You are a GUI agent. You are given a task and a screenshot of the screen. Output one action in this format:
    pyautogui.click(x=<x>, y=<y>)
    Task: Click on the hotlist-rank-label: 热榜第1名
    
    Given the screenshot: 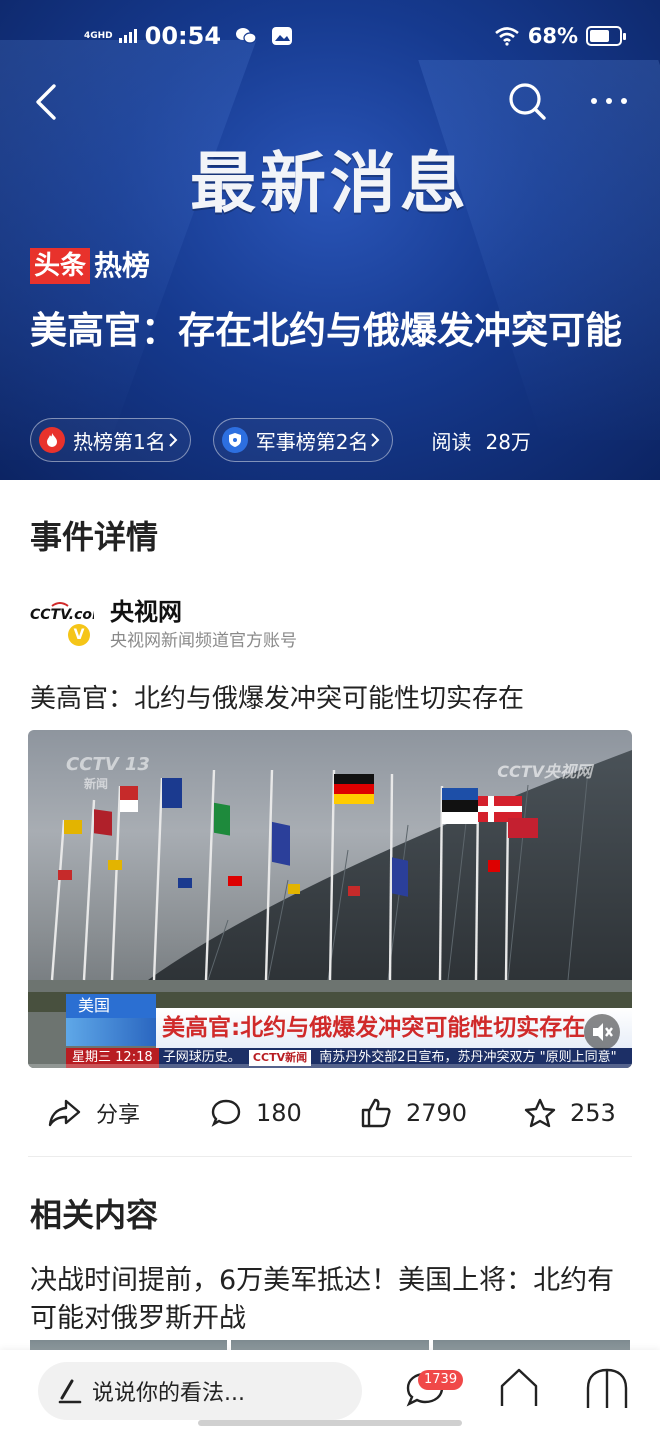 What is the action you would take?
    pyautogui.click(x=119, y=441)
    